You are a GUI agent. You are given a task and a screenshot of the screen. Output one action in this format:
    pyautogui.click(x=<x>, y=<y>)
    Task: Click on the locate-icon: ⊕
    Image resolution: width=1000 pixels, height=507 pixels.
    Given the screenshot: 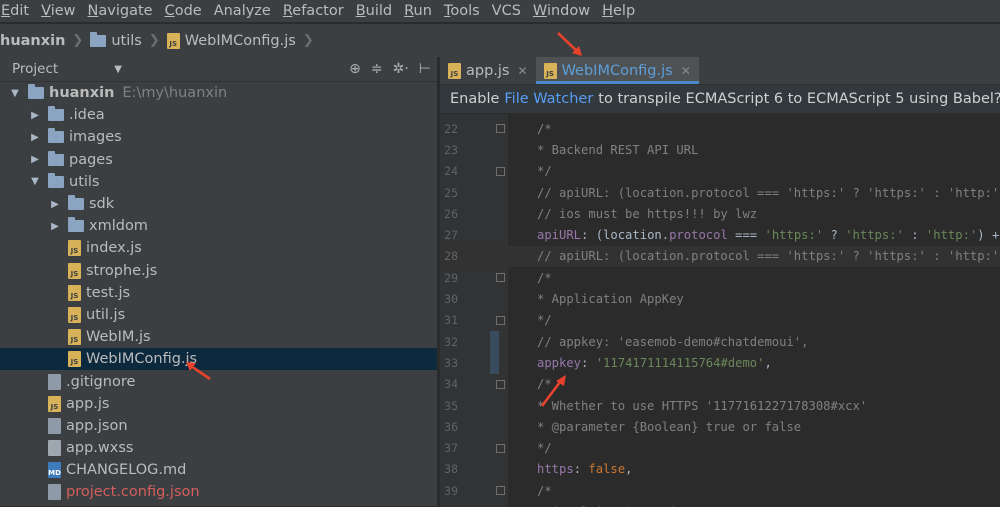 What is the action you would take?
    pyautogui.click(x=355, y=69)
    